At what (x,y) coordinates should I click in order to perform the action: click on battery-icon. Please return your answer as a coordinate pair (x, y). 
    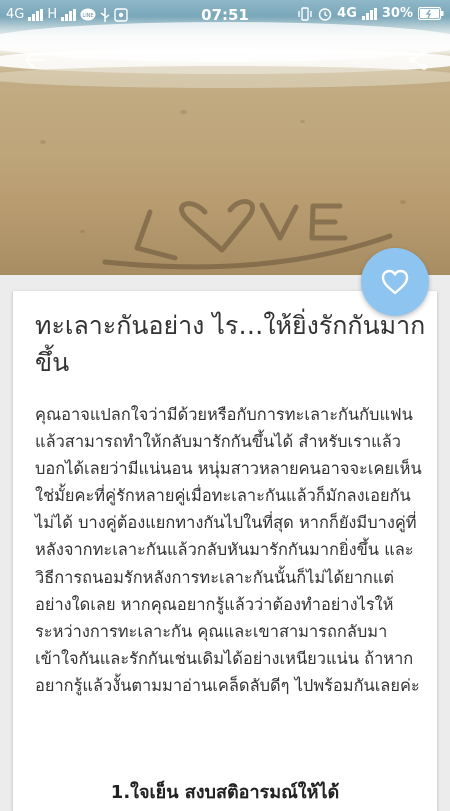
    Looking at the image, I should click on (431, 13).